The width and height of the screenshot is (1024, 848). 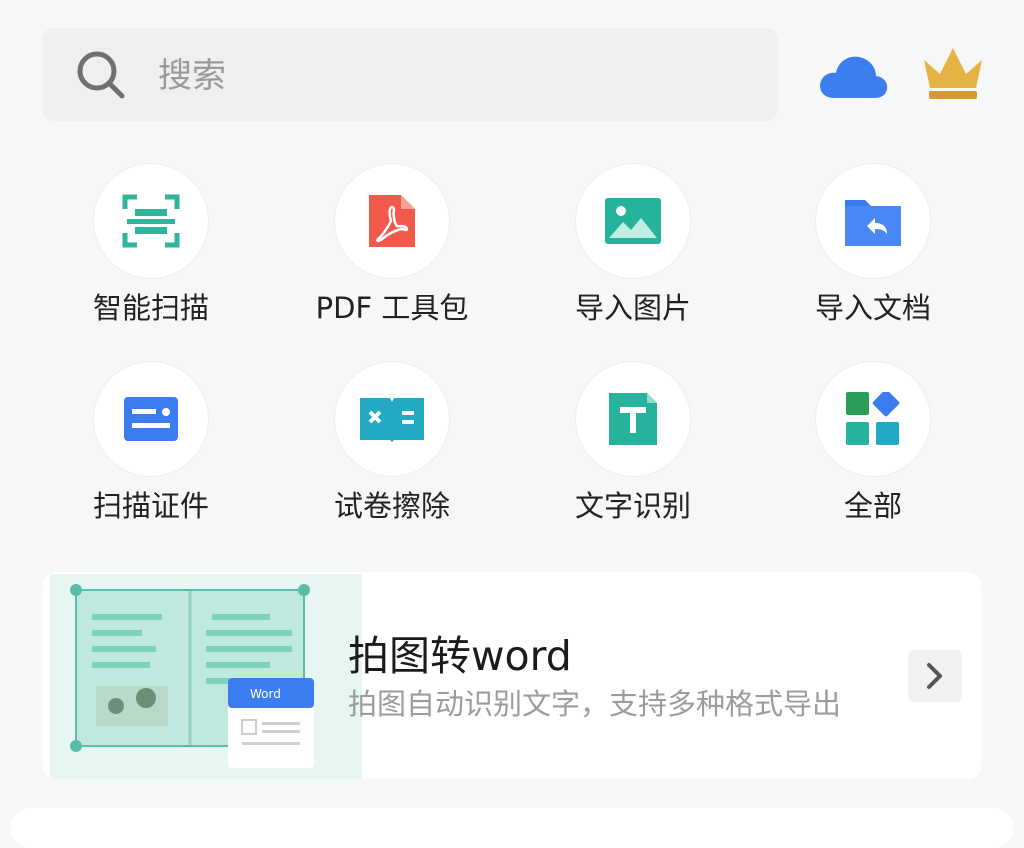 I want to click on tool-smart-scan: 智能扫描, so click(x=151, y=249).